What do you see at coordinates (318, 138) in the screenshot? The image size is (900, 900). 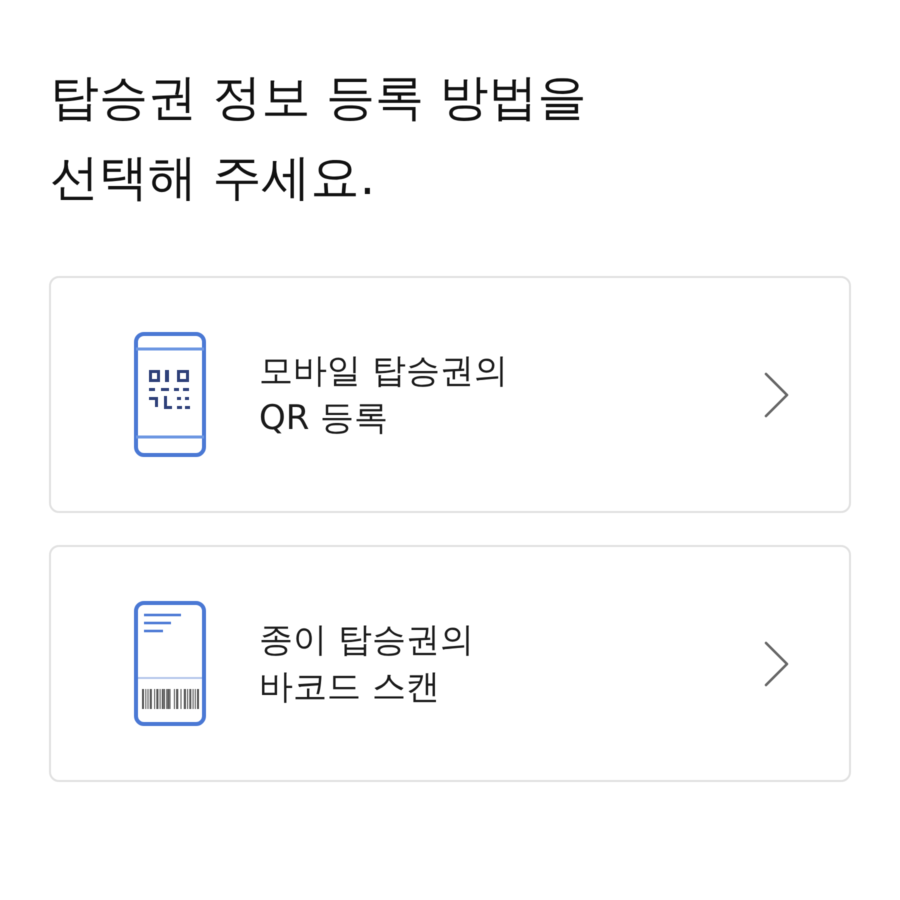 I see `page-title: 탑승권 정보 등록 방법을 선택해 주세요.` at bounding box center [318, 138].